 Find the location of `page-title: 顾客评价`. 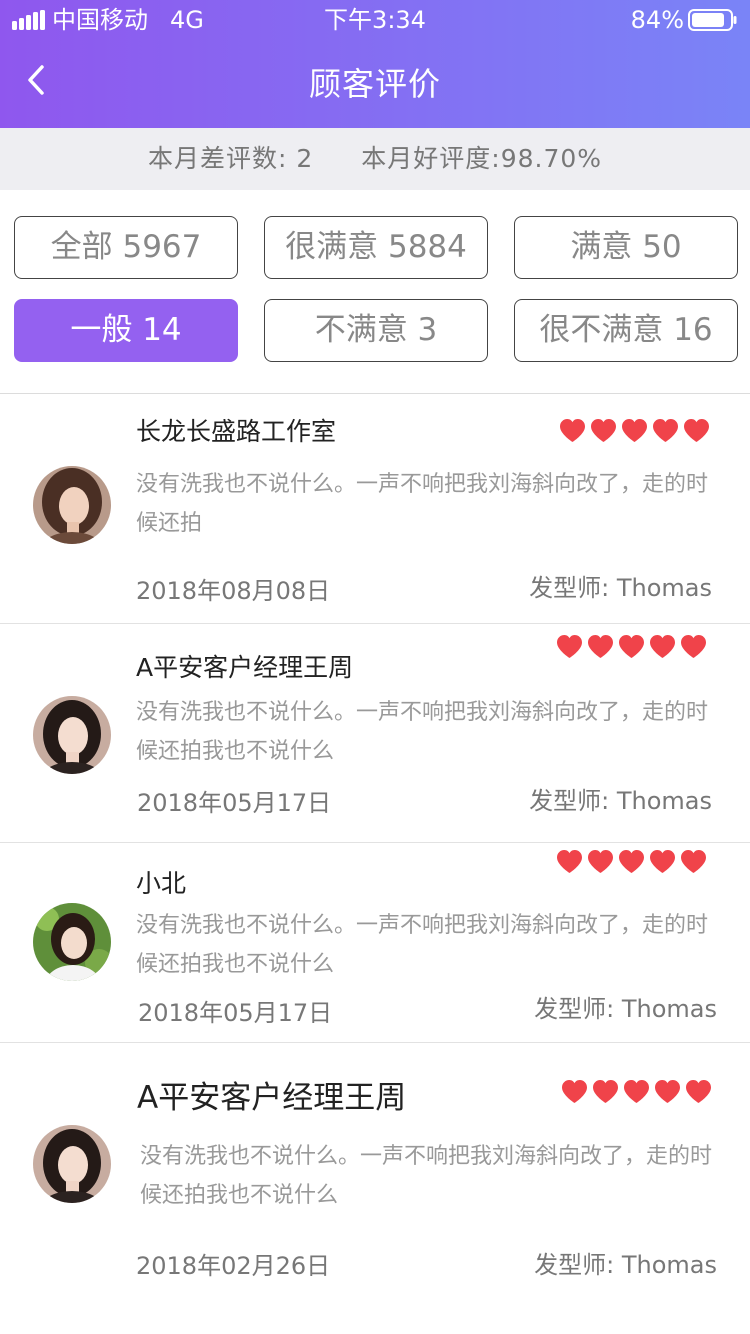

page-title: 顾客评价 is located at coordinates (374, 84).